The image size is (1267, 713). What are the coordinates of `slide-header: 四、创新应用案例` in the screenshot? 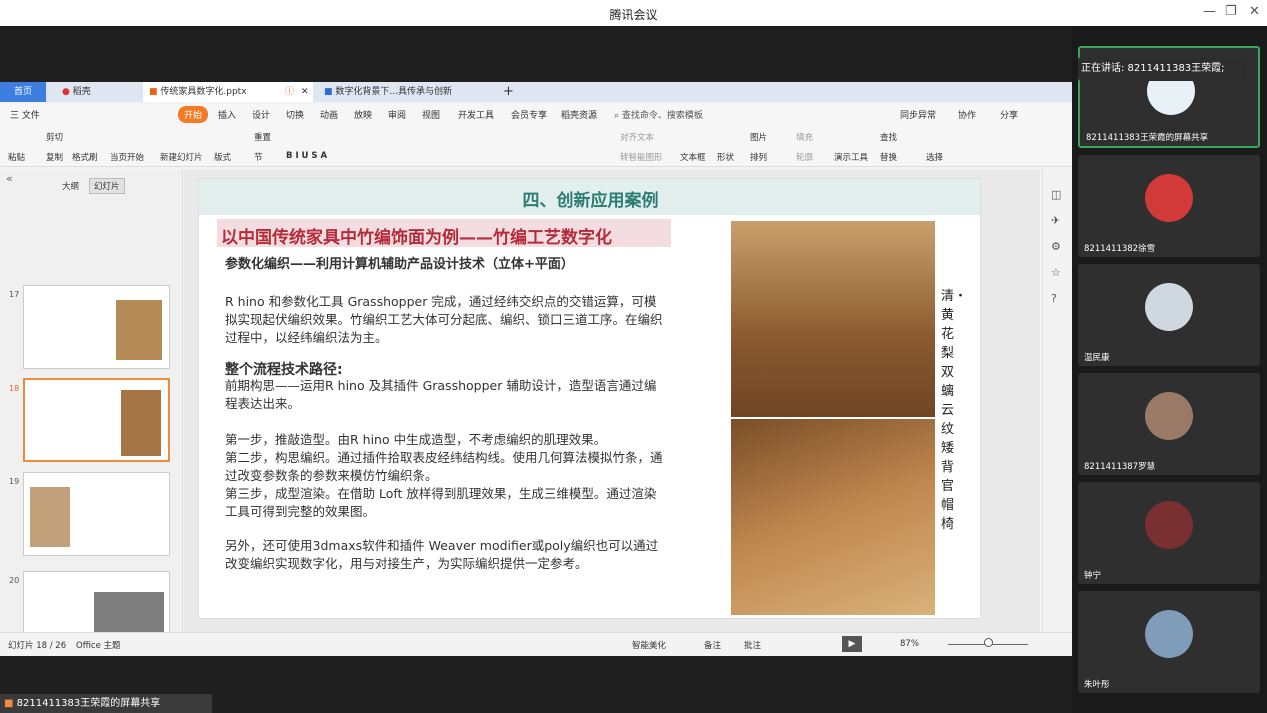 It's located at (590, 201).